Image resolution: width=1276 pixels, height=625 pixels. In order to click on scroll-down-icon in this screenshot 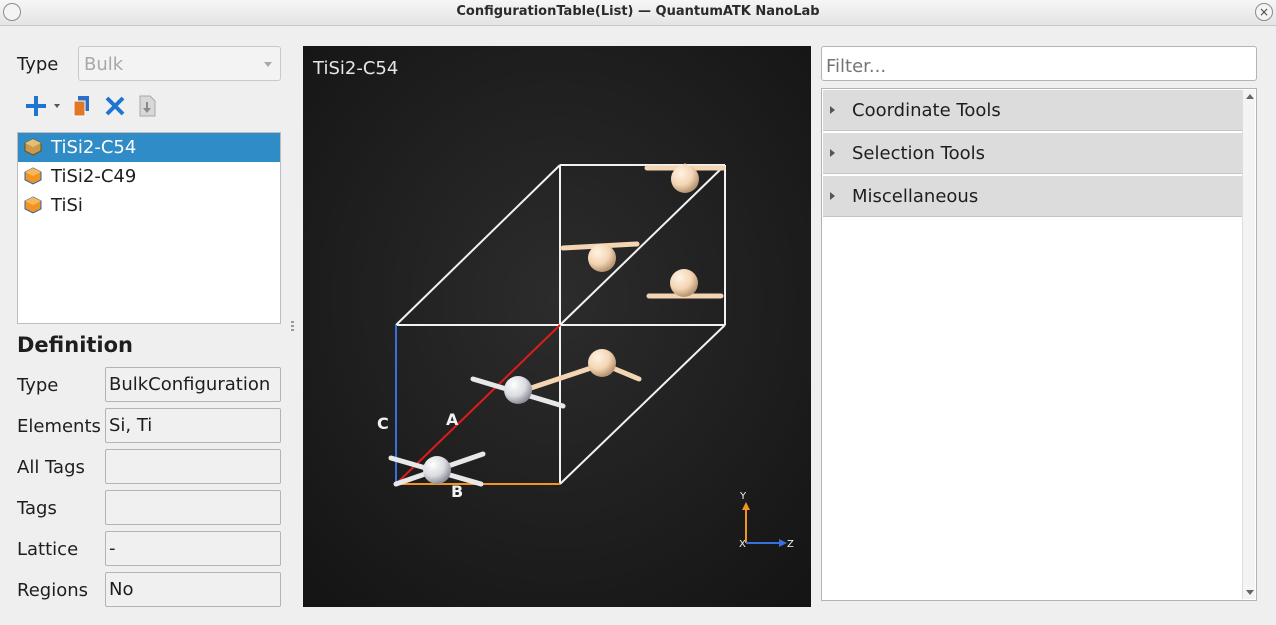, I will do `click(1250, 592)`.